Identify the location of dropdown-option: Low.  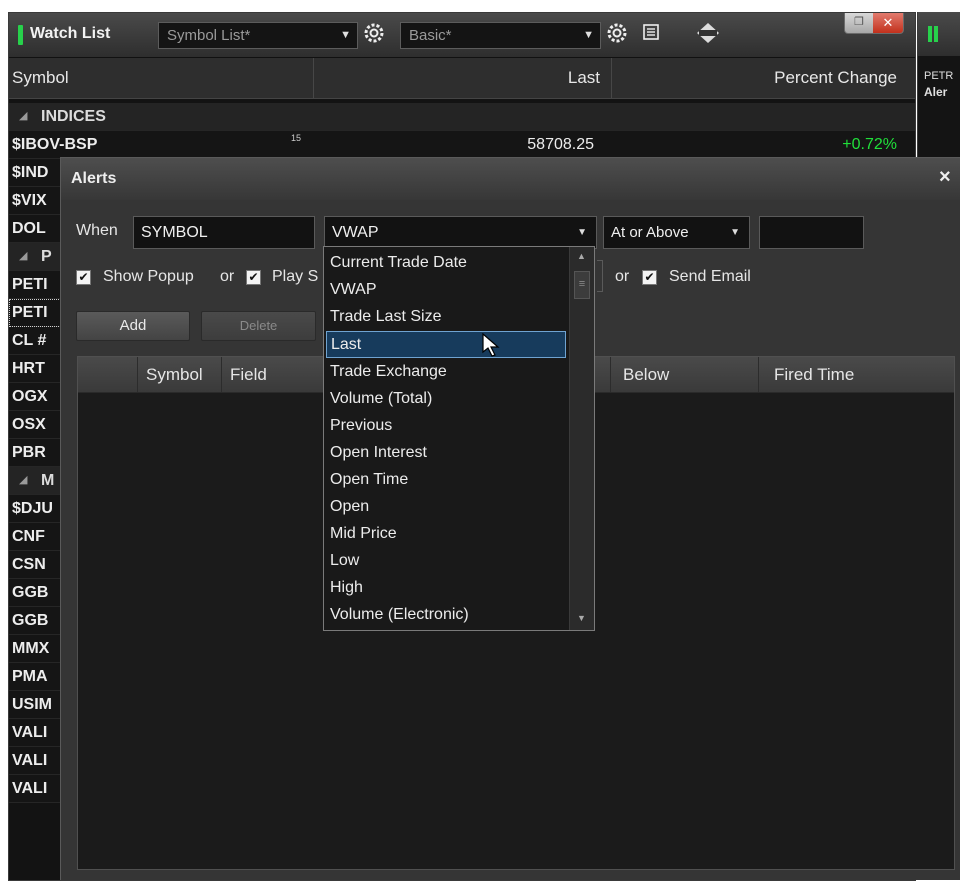
(446, 560).